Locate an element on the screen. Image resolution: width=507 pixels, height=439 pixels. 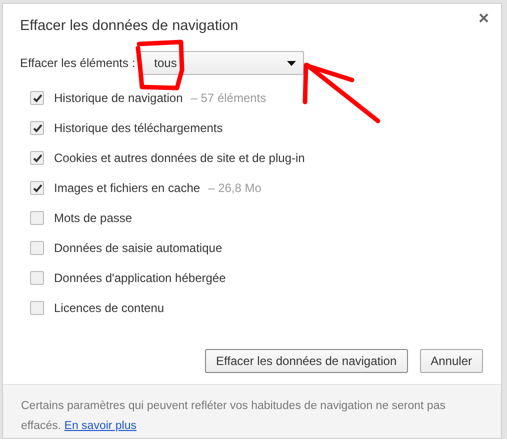
caret-icon is located at coordinates (291, 63).